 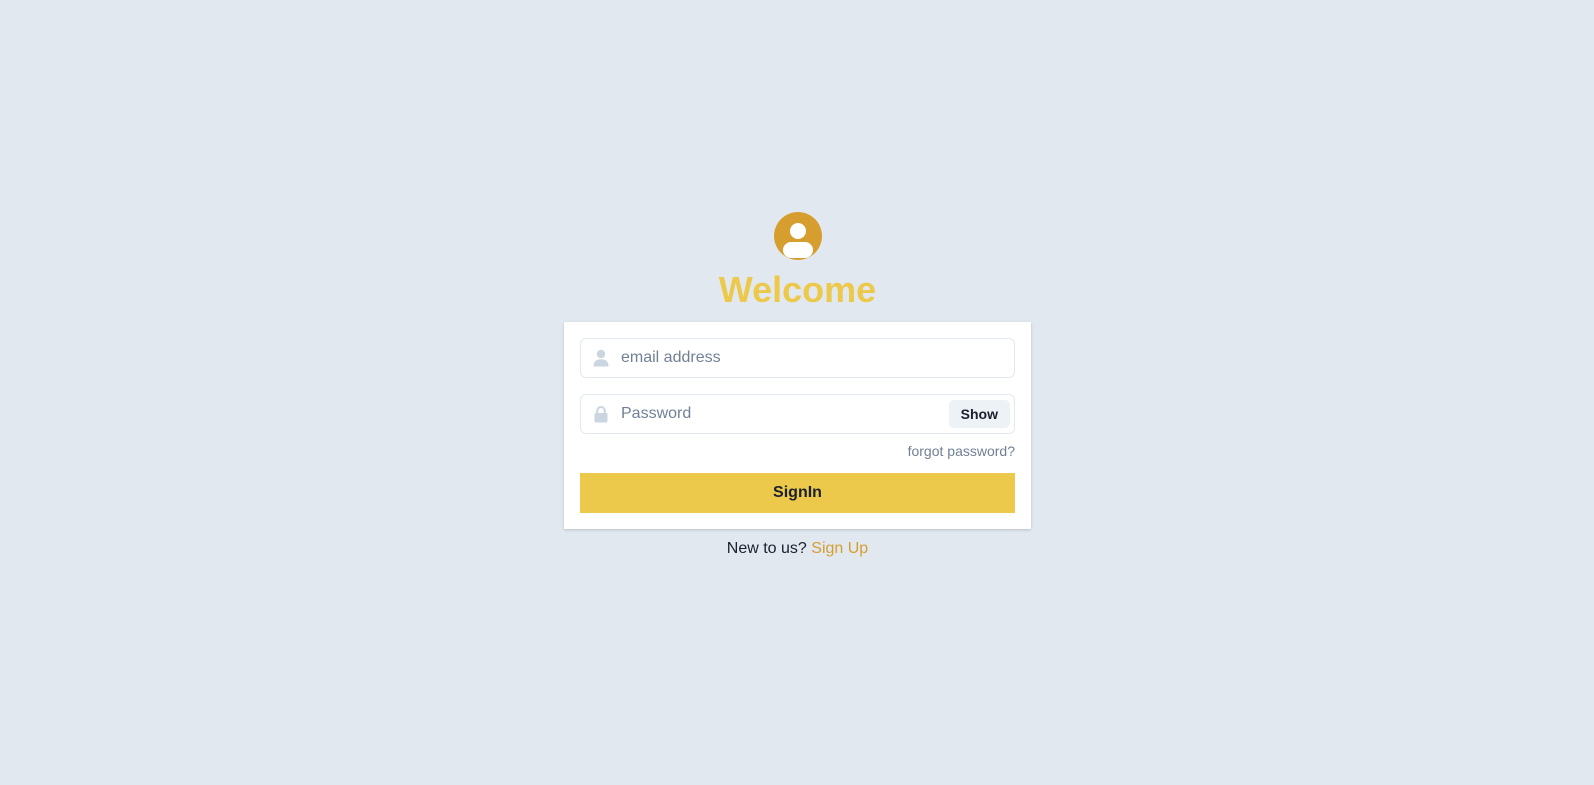 I want to click on signup-prompt: New to us? Sign Up, so click(x=797, y=549).